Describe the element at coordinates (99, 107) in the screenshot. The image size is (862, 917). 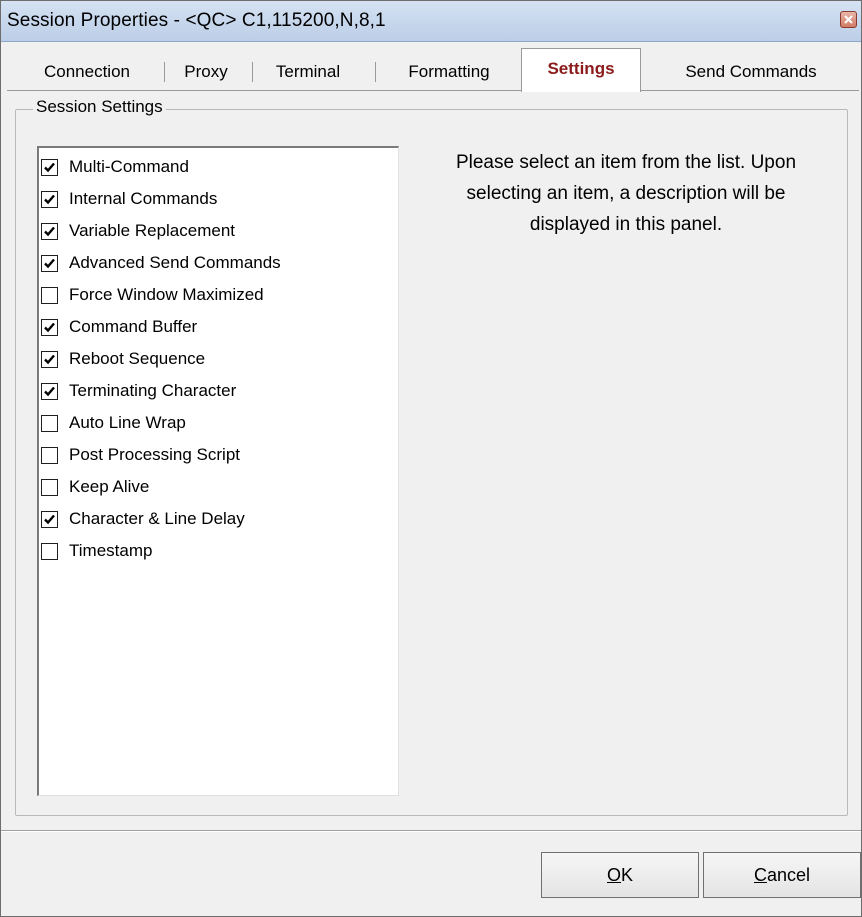
I see `group-label: Session Settings` at that location.